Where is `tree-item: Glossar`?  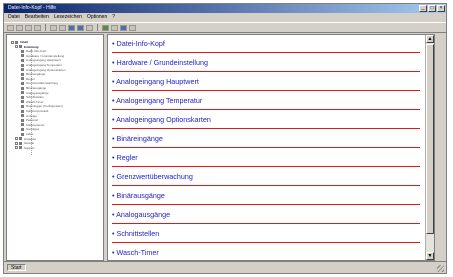
tree-item: Glossar is located at coordinates (24, 143).